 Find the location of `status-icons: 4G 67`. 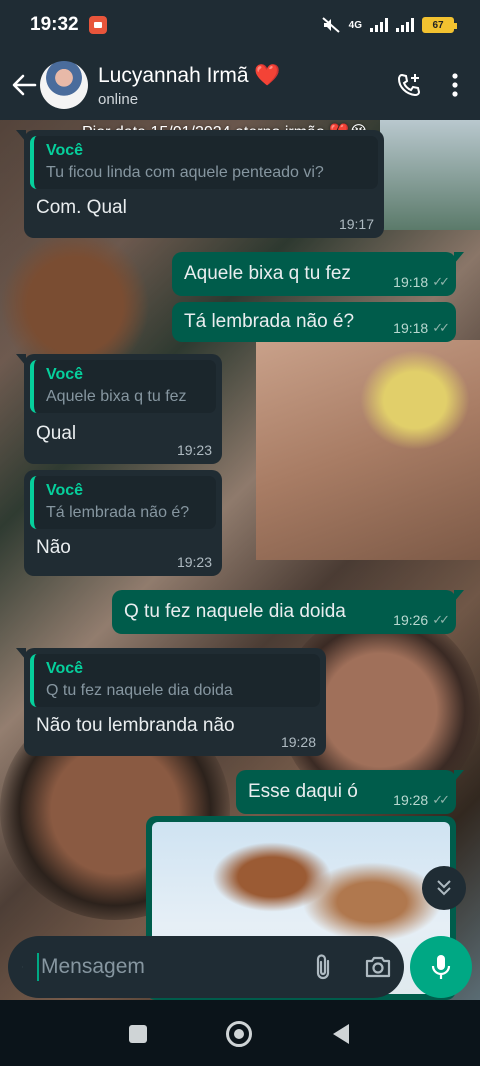

status-icons: 4G 67 is located at coordinates (389, 25).